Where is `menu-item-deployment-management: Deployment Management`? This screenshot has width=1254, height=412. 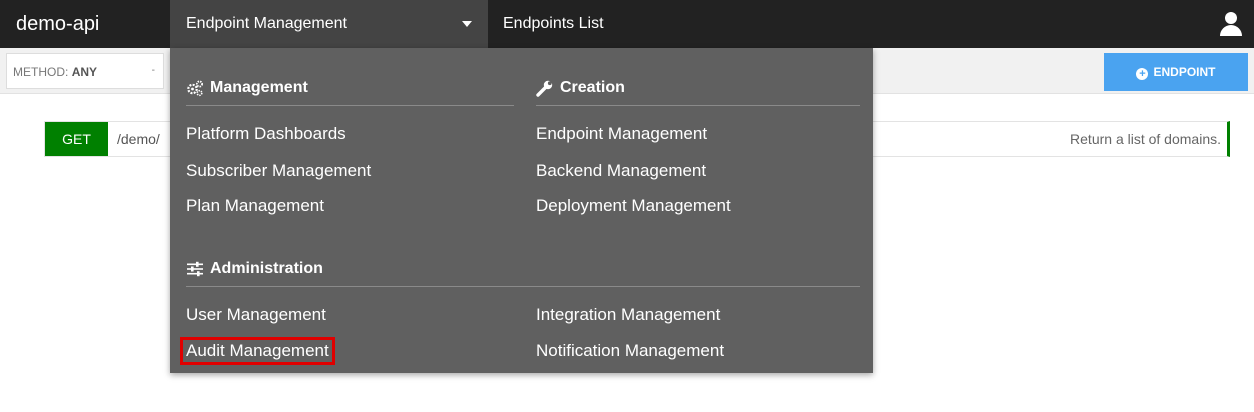
menu-item-deployment-management: Deployment Management is located at coordinates (633, 206).